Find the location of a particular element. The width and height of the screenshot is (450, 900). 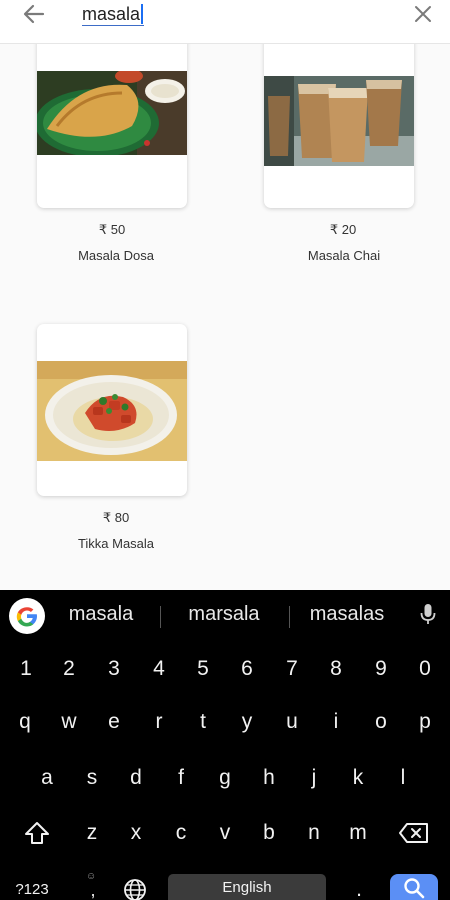

key-w: w is located at coordinates (69, 722).